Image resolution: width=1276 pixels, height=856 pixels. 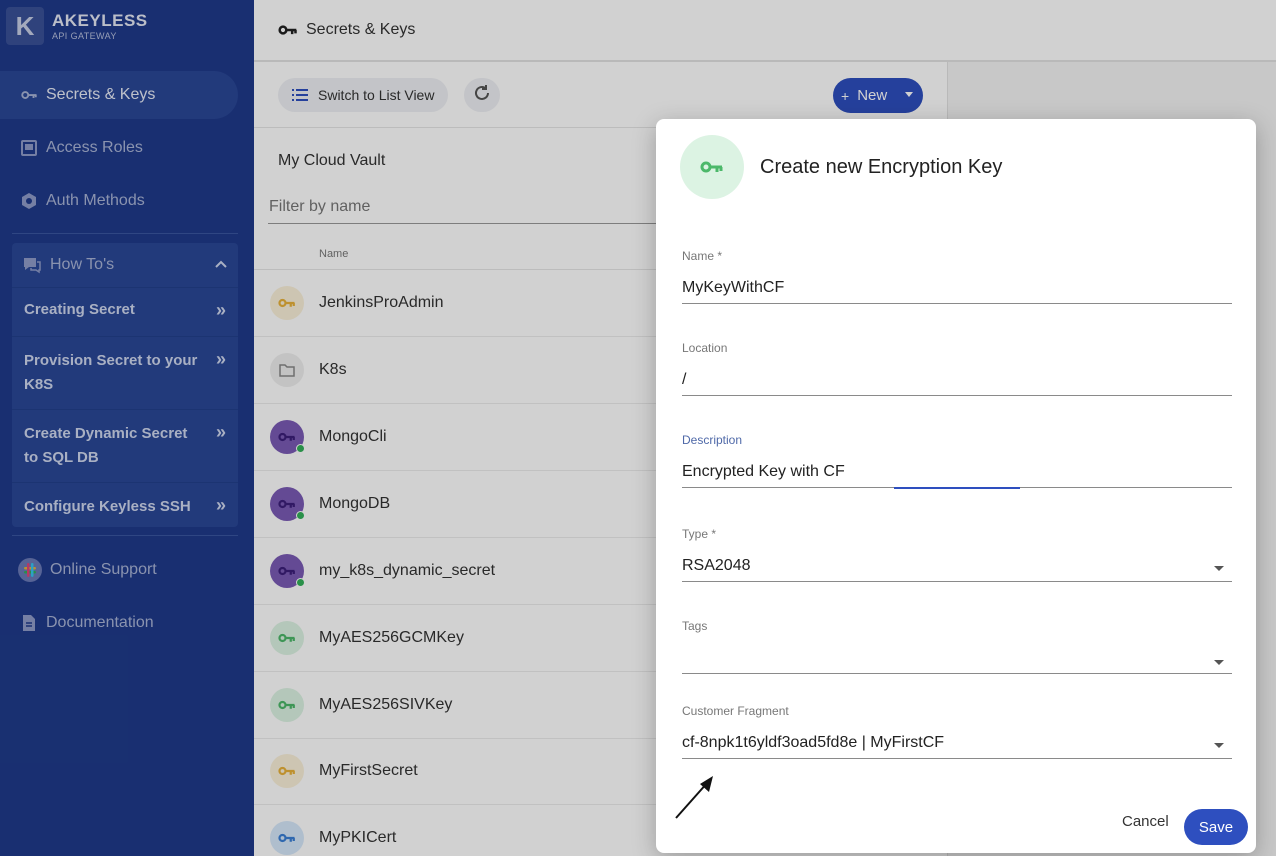 What do you see at coordinates (957, 569) in the screenshot?
I see `type-select: RSA2048` at bounding box center [957, 569].